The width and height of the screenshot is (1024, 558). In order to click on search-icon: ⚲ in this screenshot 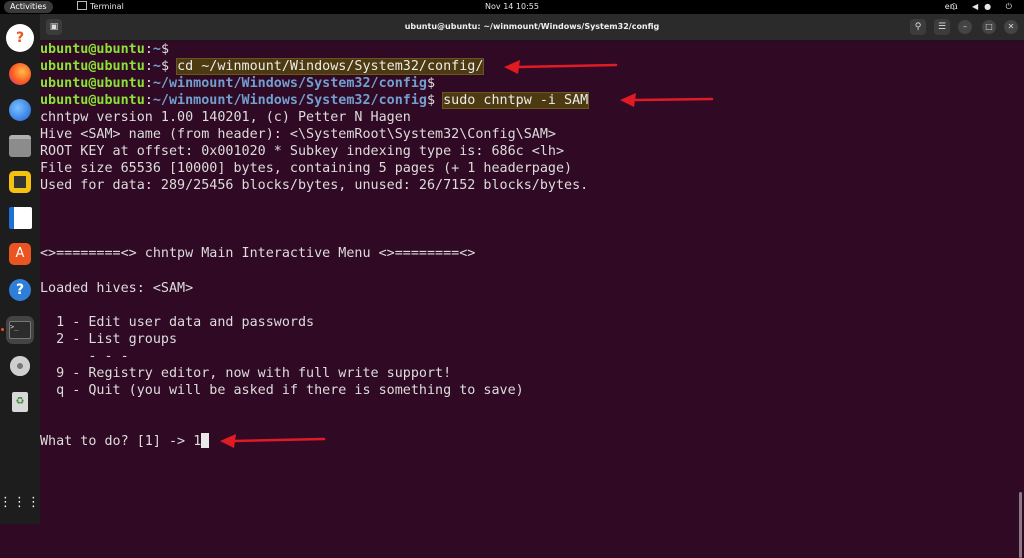, I will do `click(918, 27)`.